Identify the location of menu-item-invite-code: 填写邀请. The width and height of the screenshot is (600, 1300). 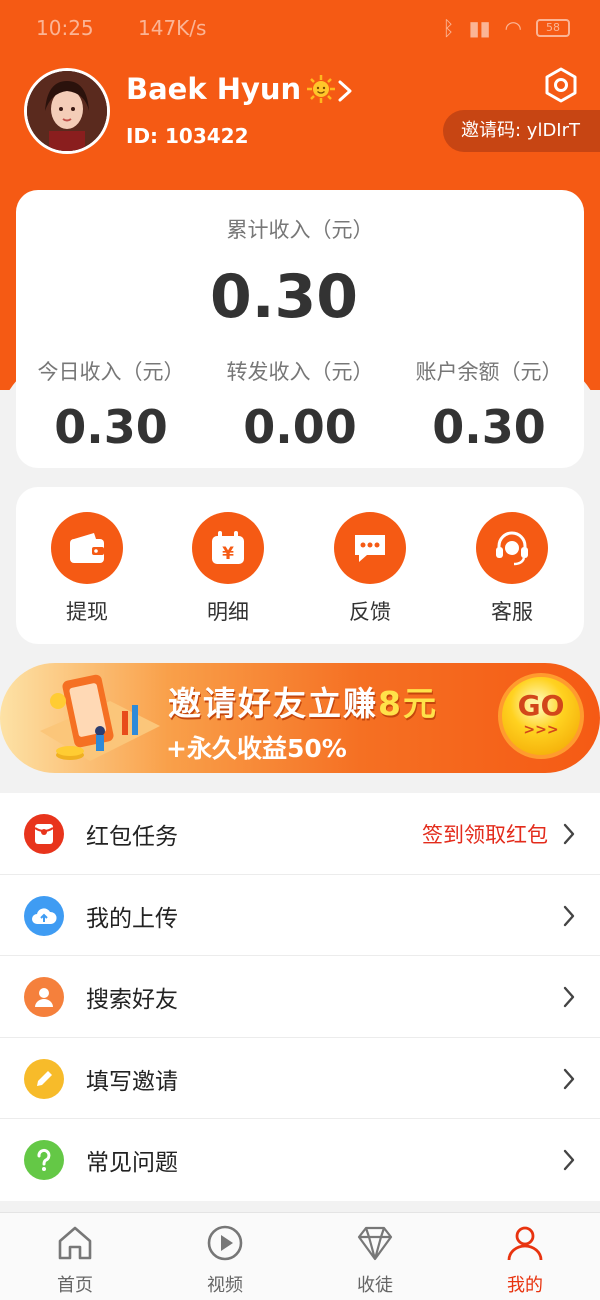
(300, 1079).